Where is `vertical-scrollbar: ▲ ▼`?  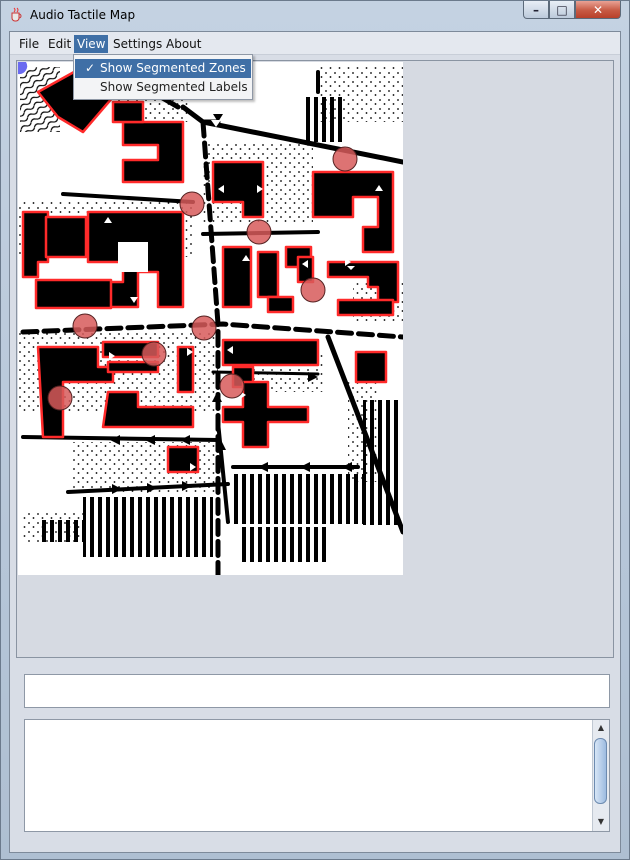 vertical-scrollbar: ▲ ▼ is located at coordinates (600, 775).